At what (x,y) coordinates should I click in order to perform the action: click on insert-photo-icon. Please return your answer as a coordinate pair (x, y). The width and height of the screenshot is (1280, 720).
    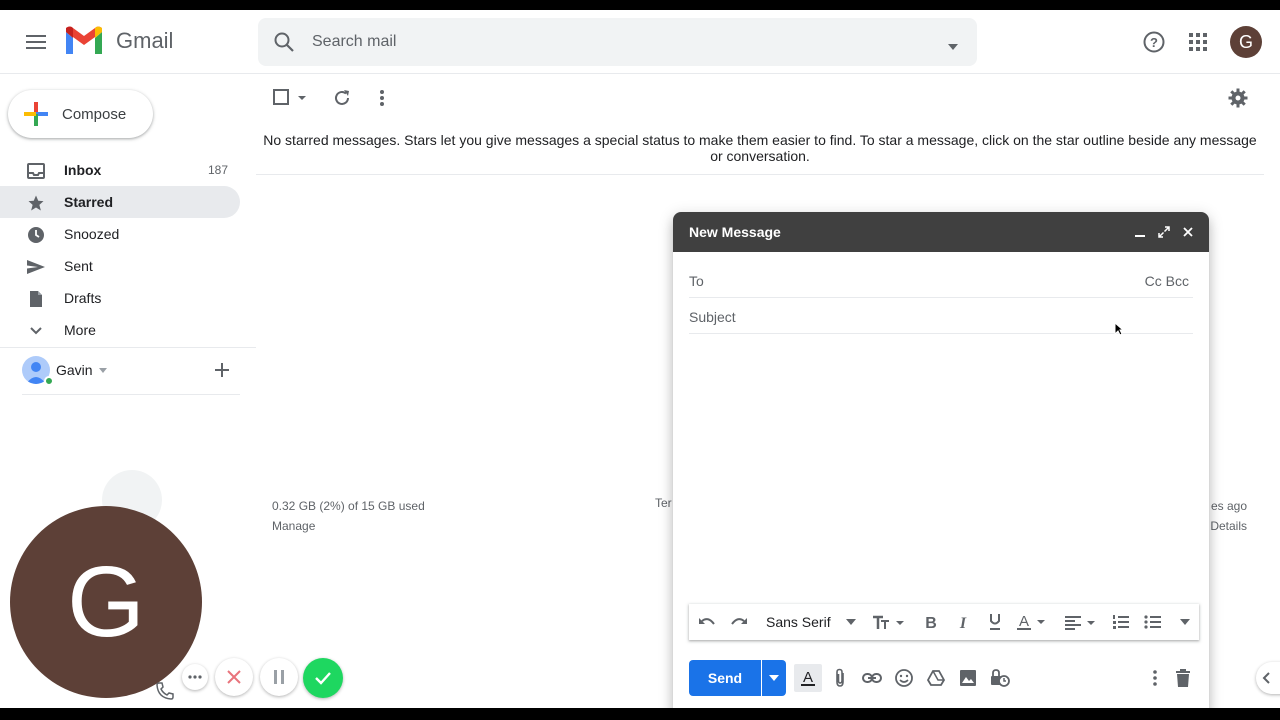
    Looking at the image, I should click on (968, 678).